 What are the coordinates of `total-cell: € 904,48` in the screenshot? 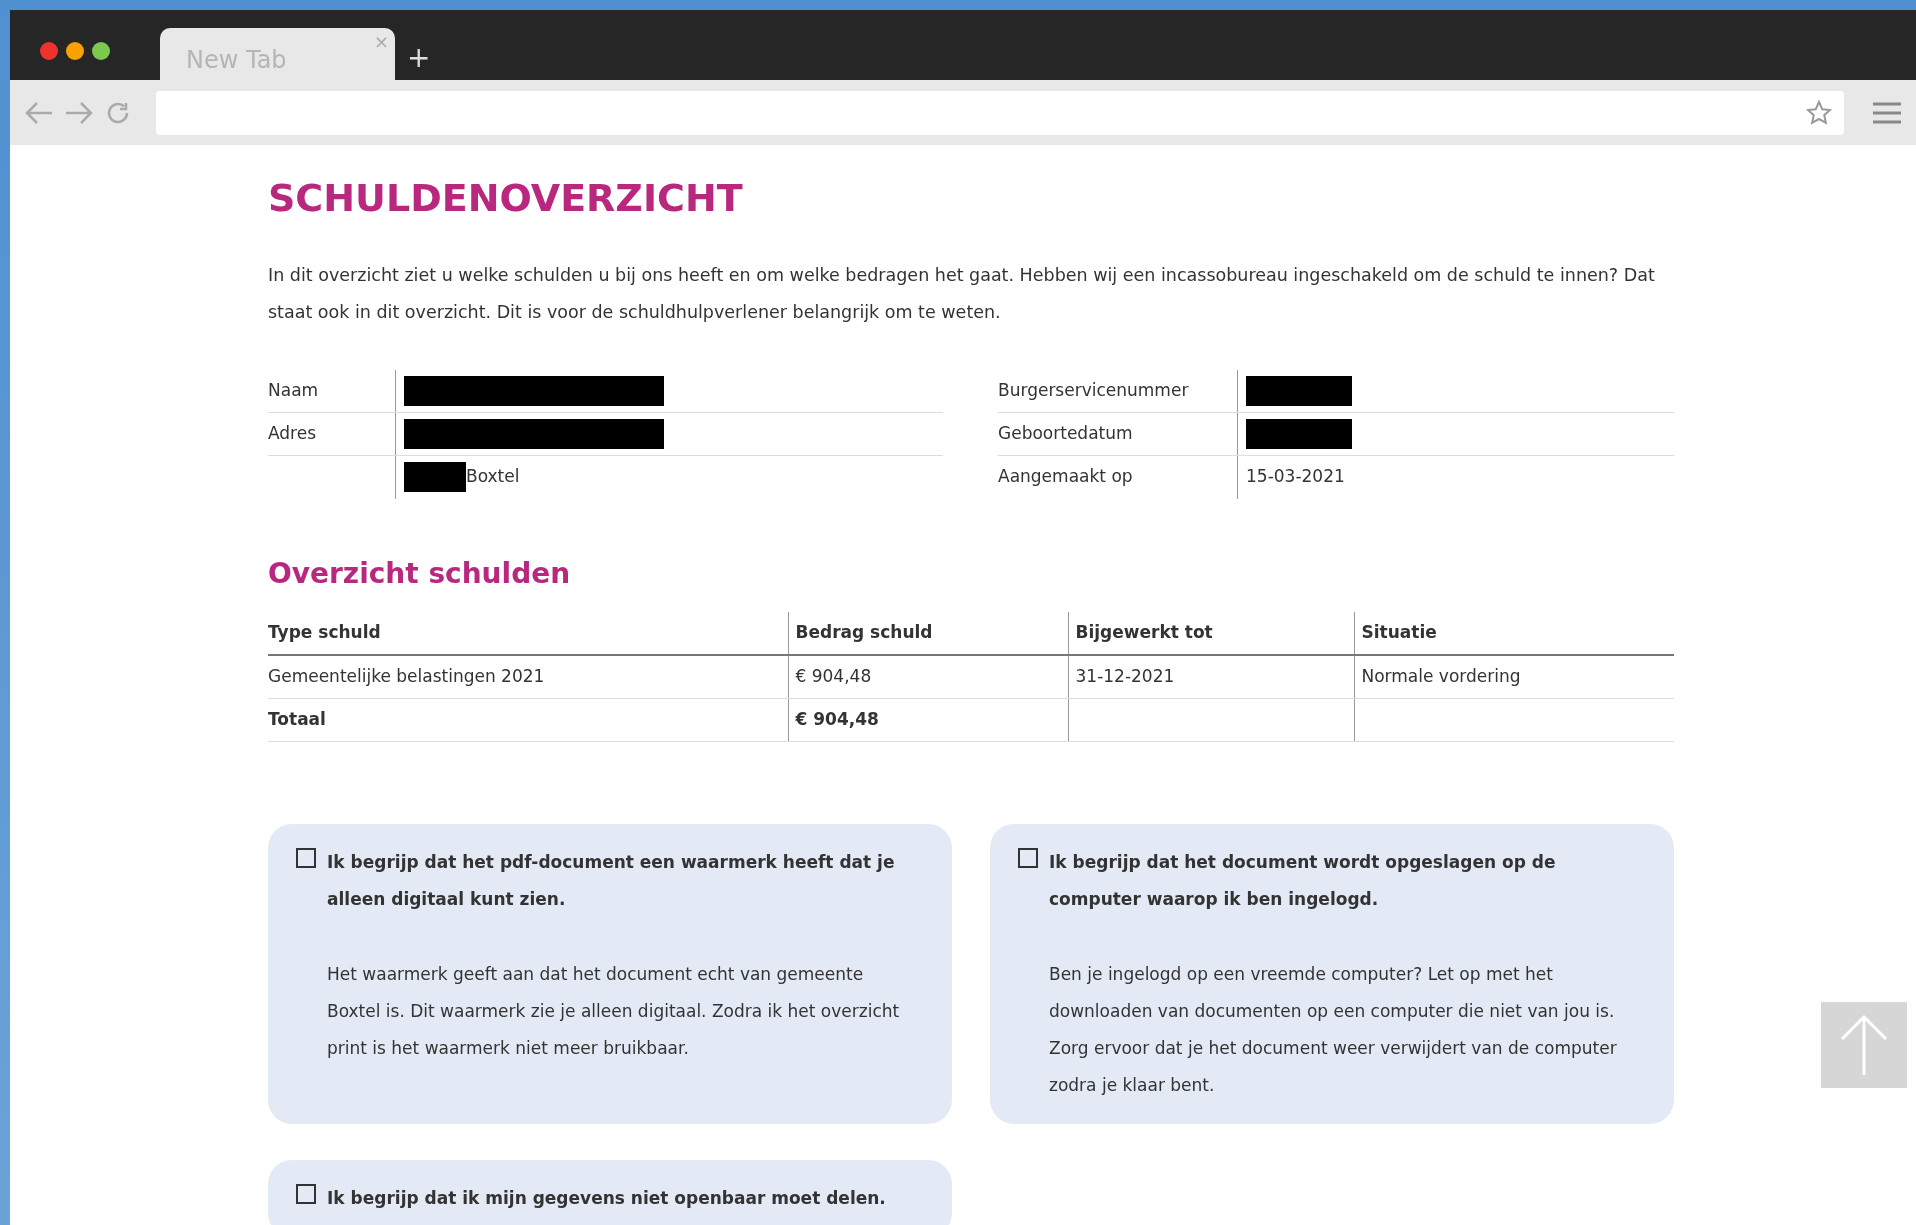 It's located at (837, 718).